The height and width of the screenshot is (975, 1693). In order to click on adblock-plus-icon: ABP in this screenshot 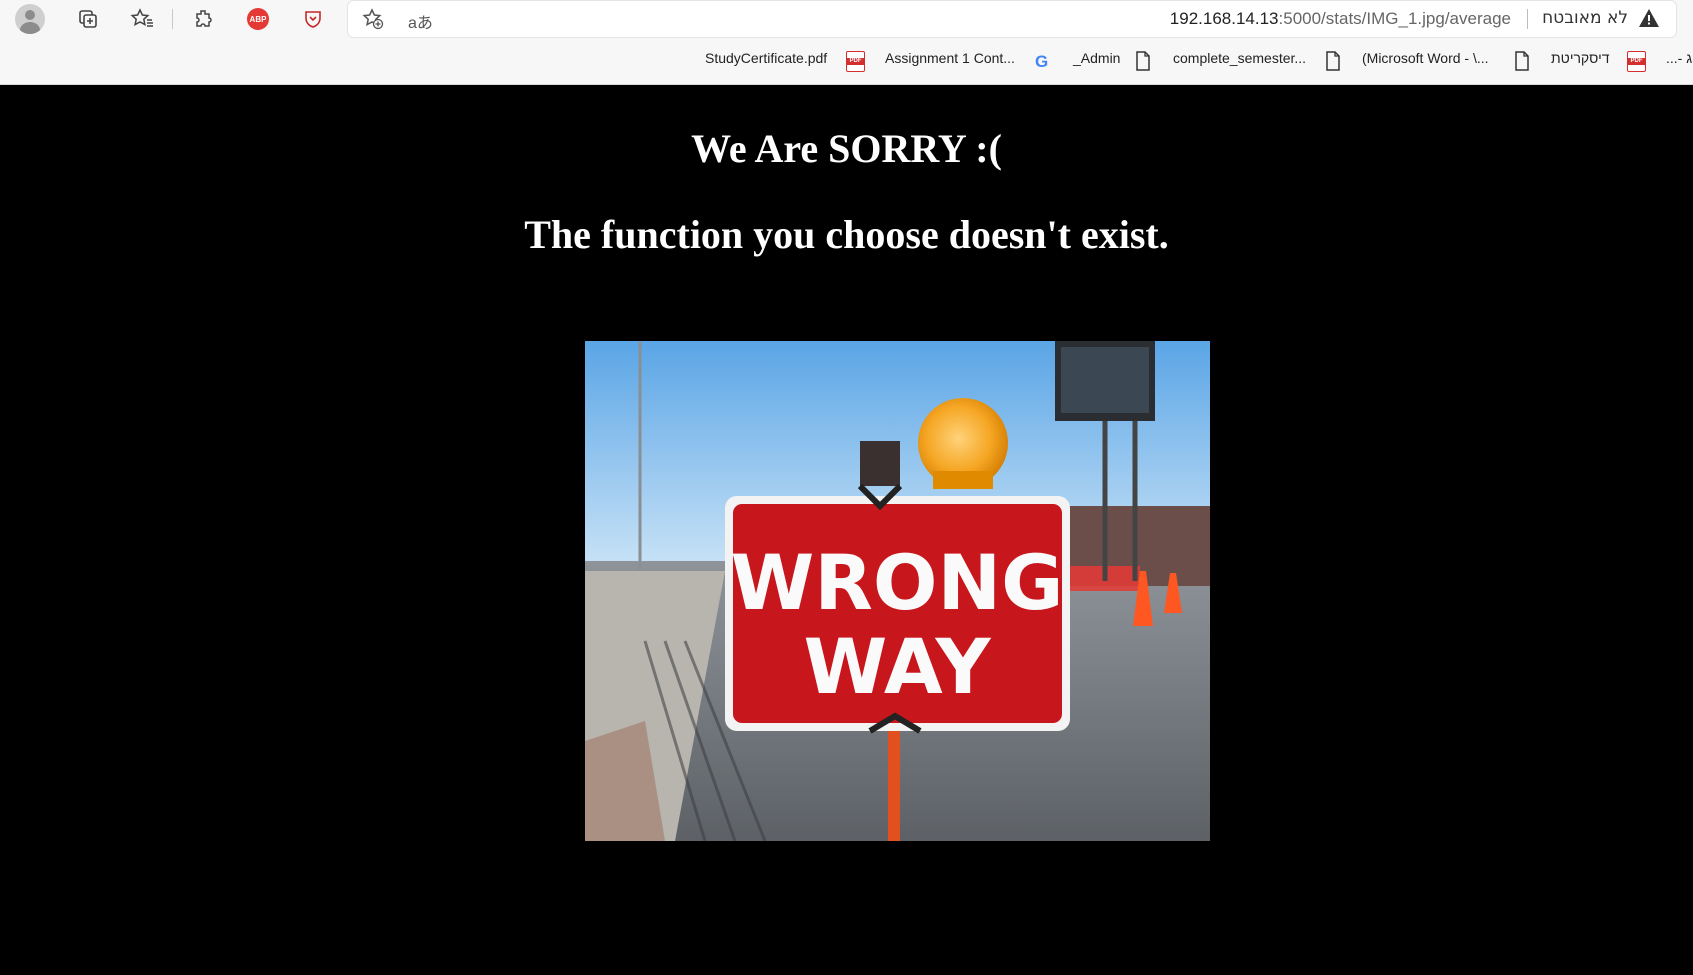, I will do `click(258, 19)`.